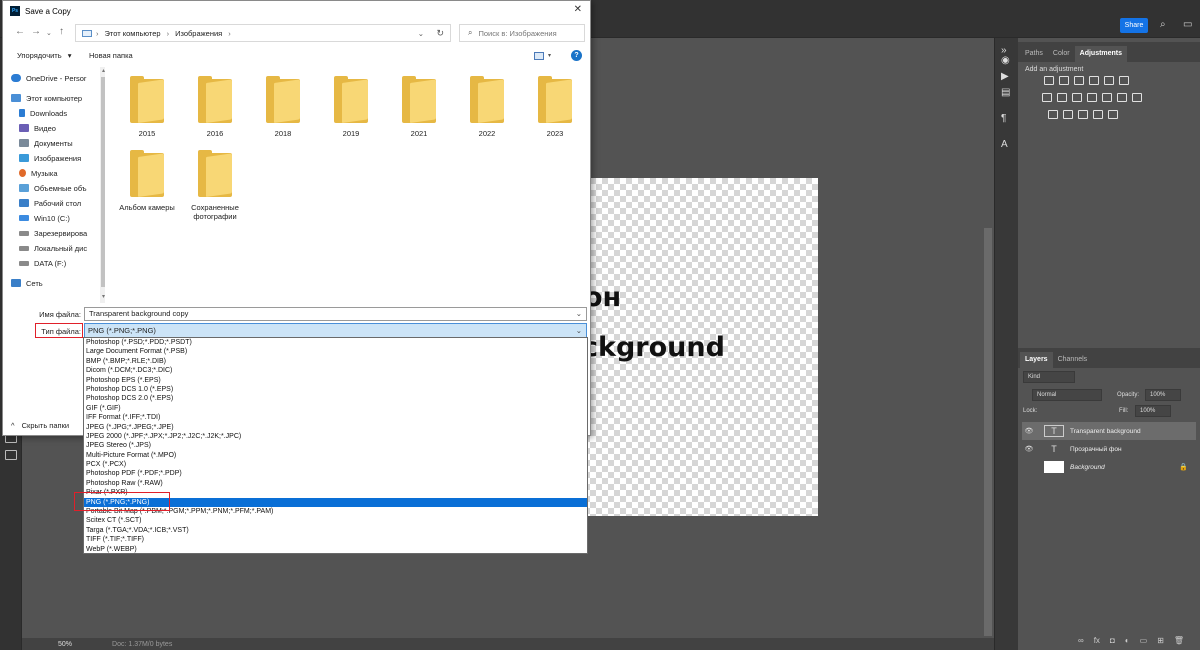 This screenshot has height=650, width=1200. I want to click on grid-icon, so click(1137, 97).